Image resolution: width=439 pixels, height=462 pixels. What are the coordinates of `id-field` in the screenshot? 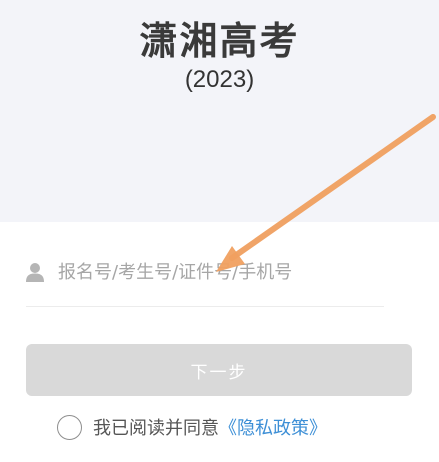 It's located at (206, 272).